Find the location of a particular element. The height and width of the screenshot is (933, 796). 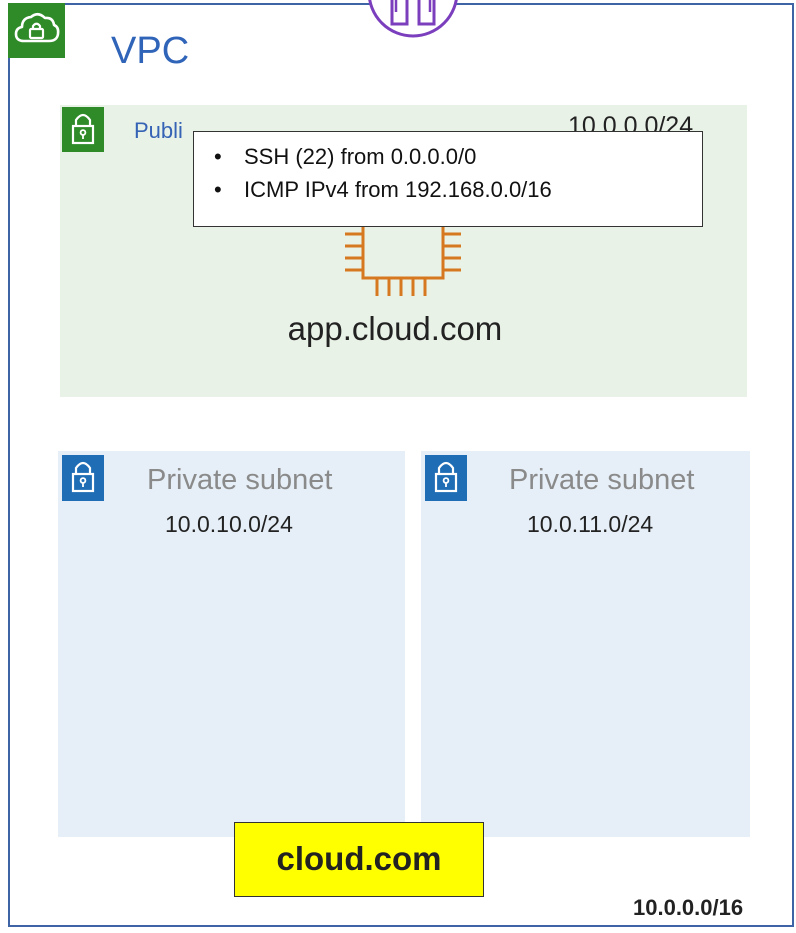

instance-name: app.cloud.com is located at coordinates (395, 328).